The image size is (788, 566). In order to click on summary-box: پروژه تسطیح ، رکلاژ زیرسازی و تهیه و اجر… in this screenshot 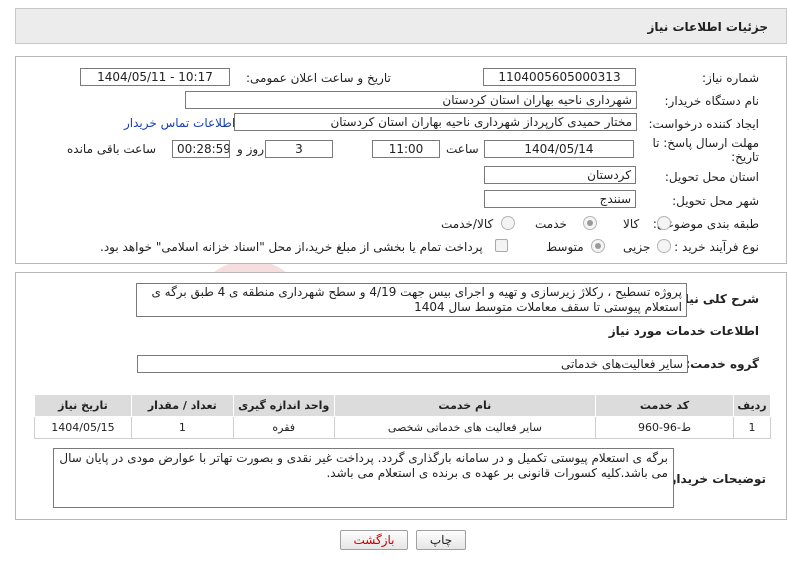, I will do `click(411, 300)`.